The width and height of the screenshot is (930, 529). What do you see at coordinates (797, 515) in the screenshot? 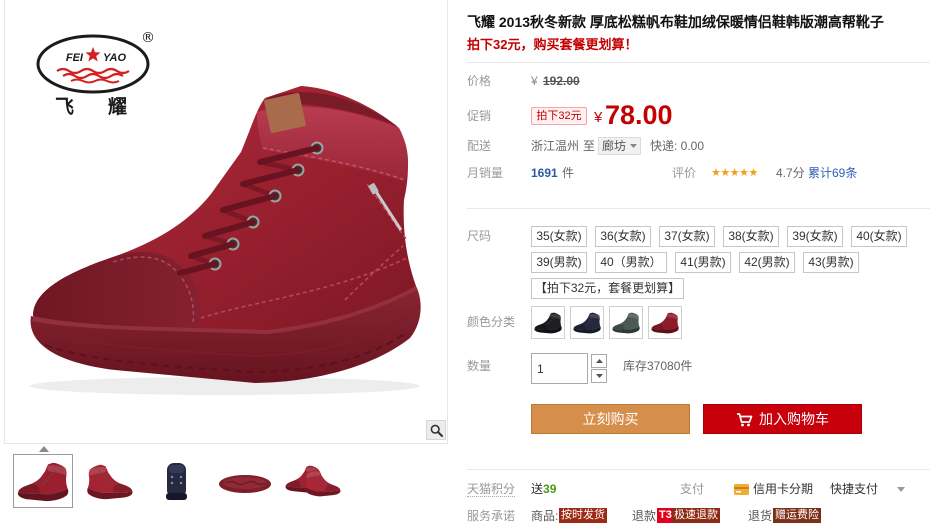
I see `shipping-insurance-badge: 赠运费险` at bounding box center [797, 515].